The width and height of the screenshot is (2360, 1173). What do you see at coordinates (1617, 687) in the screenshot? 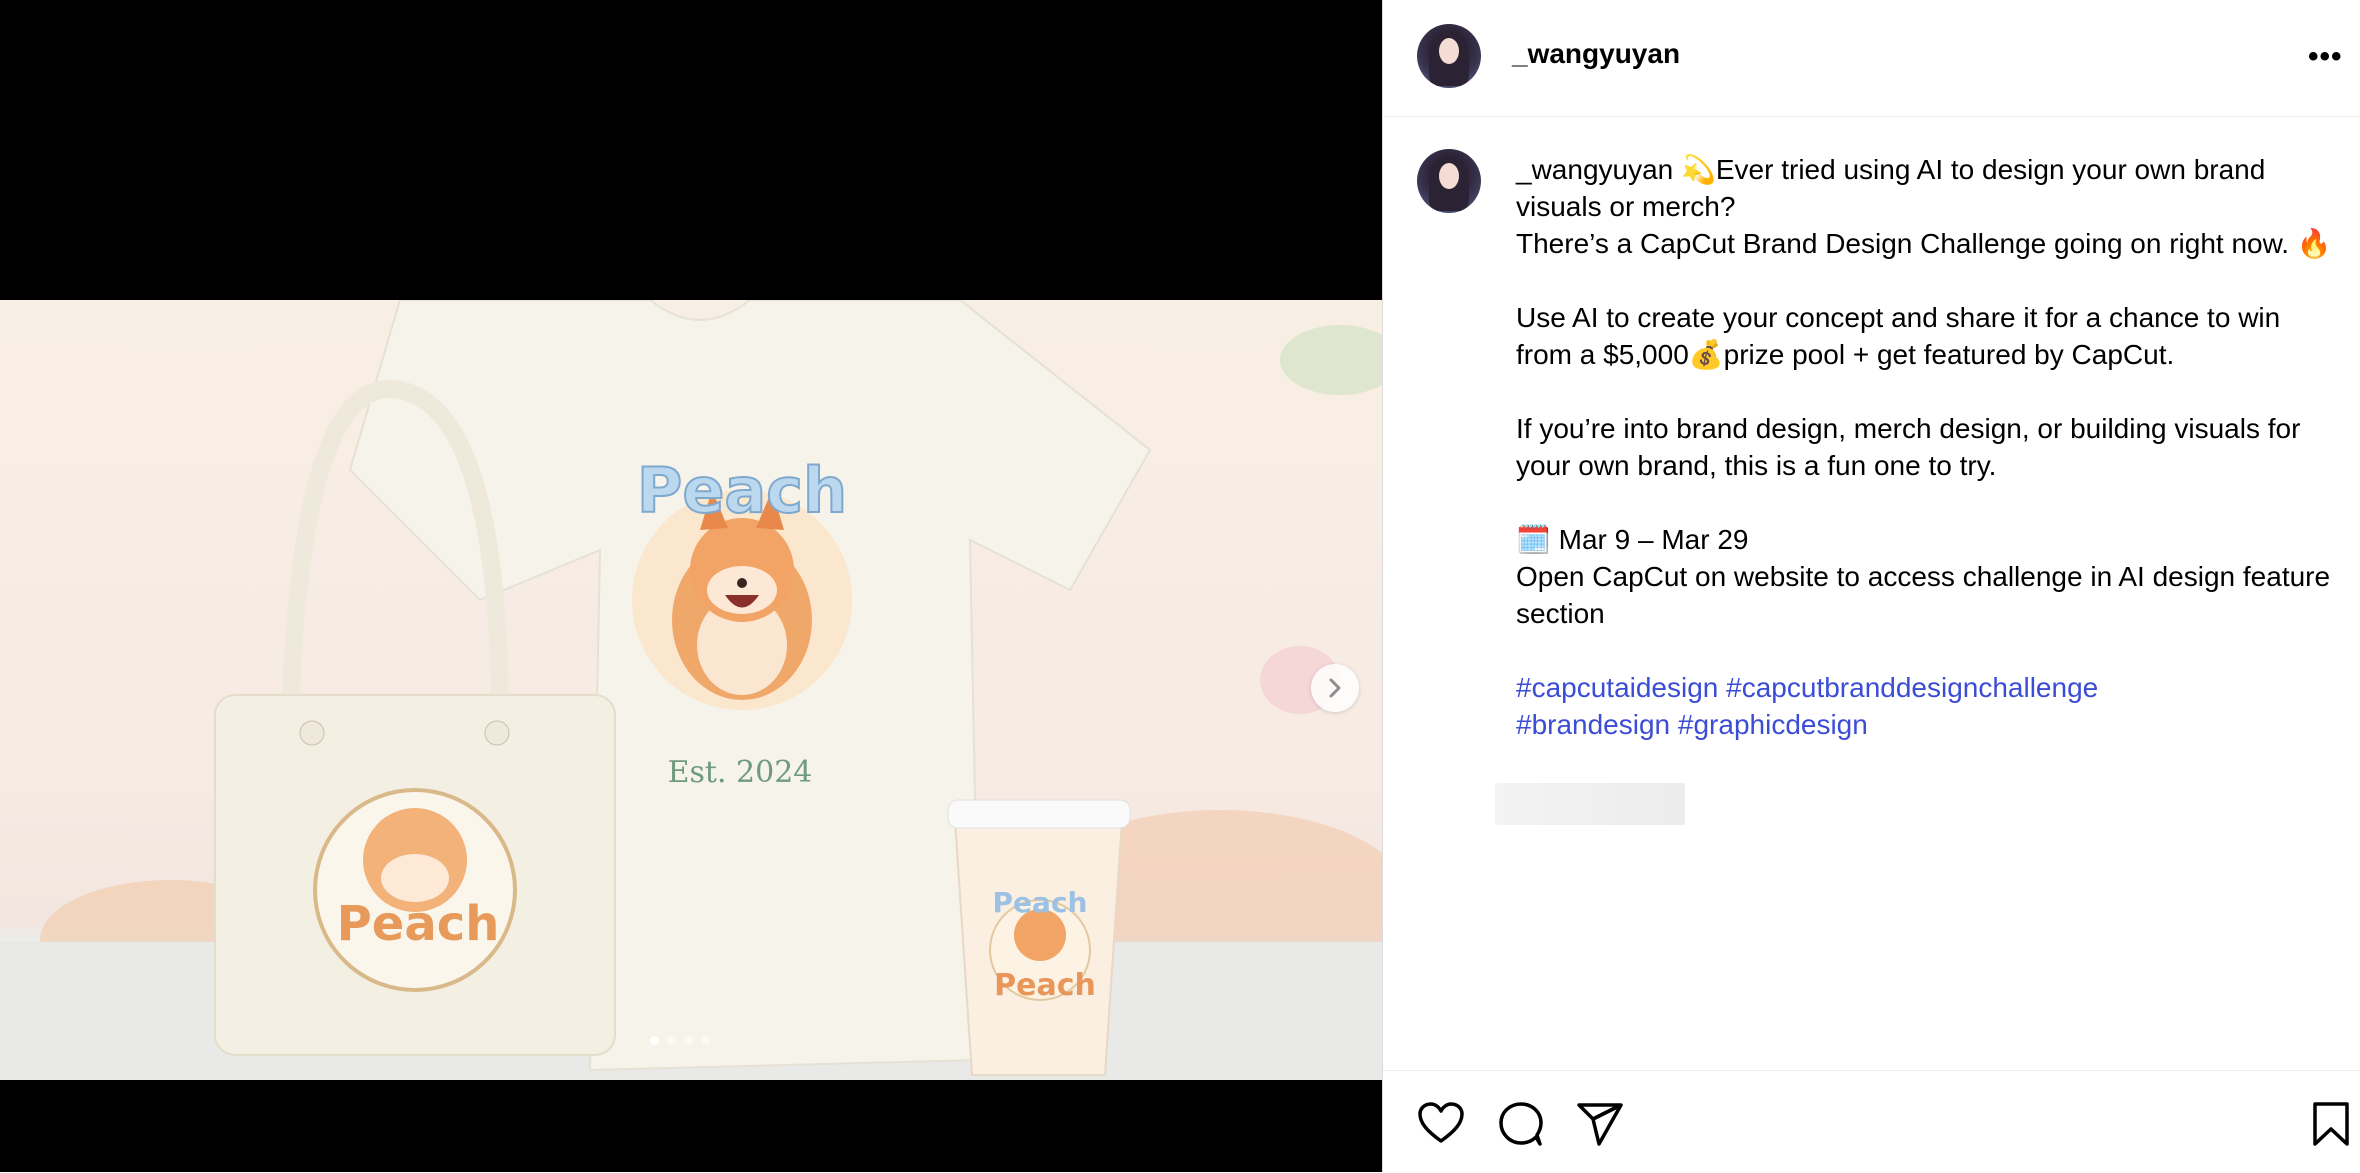
I see `hashtag-link: #capcutaidesign` at bounding box center [1617, 687].